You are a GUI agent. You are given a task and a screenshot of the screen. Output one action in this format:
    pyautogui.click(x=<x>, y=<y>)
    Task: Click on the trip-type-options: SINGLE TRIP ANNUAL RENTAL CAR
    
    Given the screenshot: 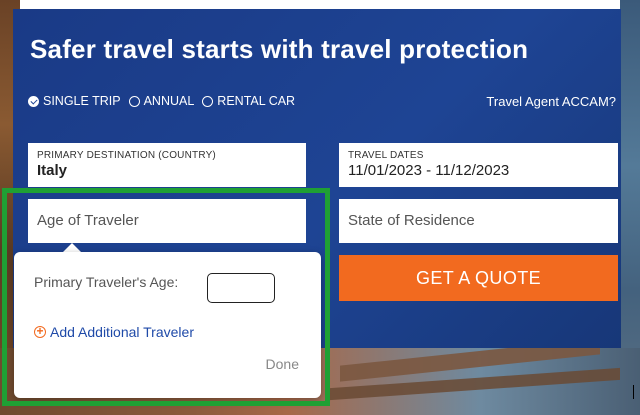 What is the action you would take?
    pyautogui.click(x=161, y=101)
    